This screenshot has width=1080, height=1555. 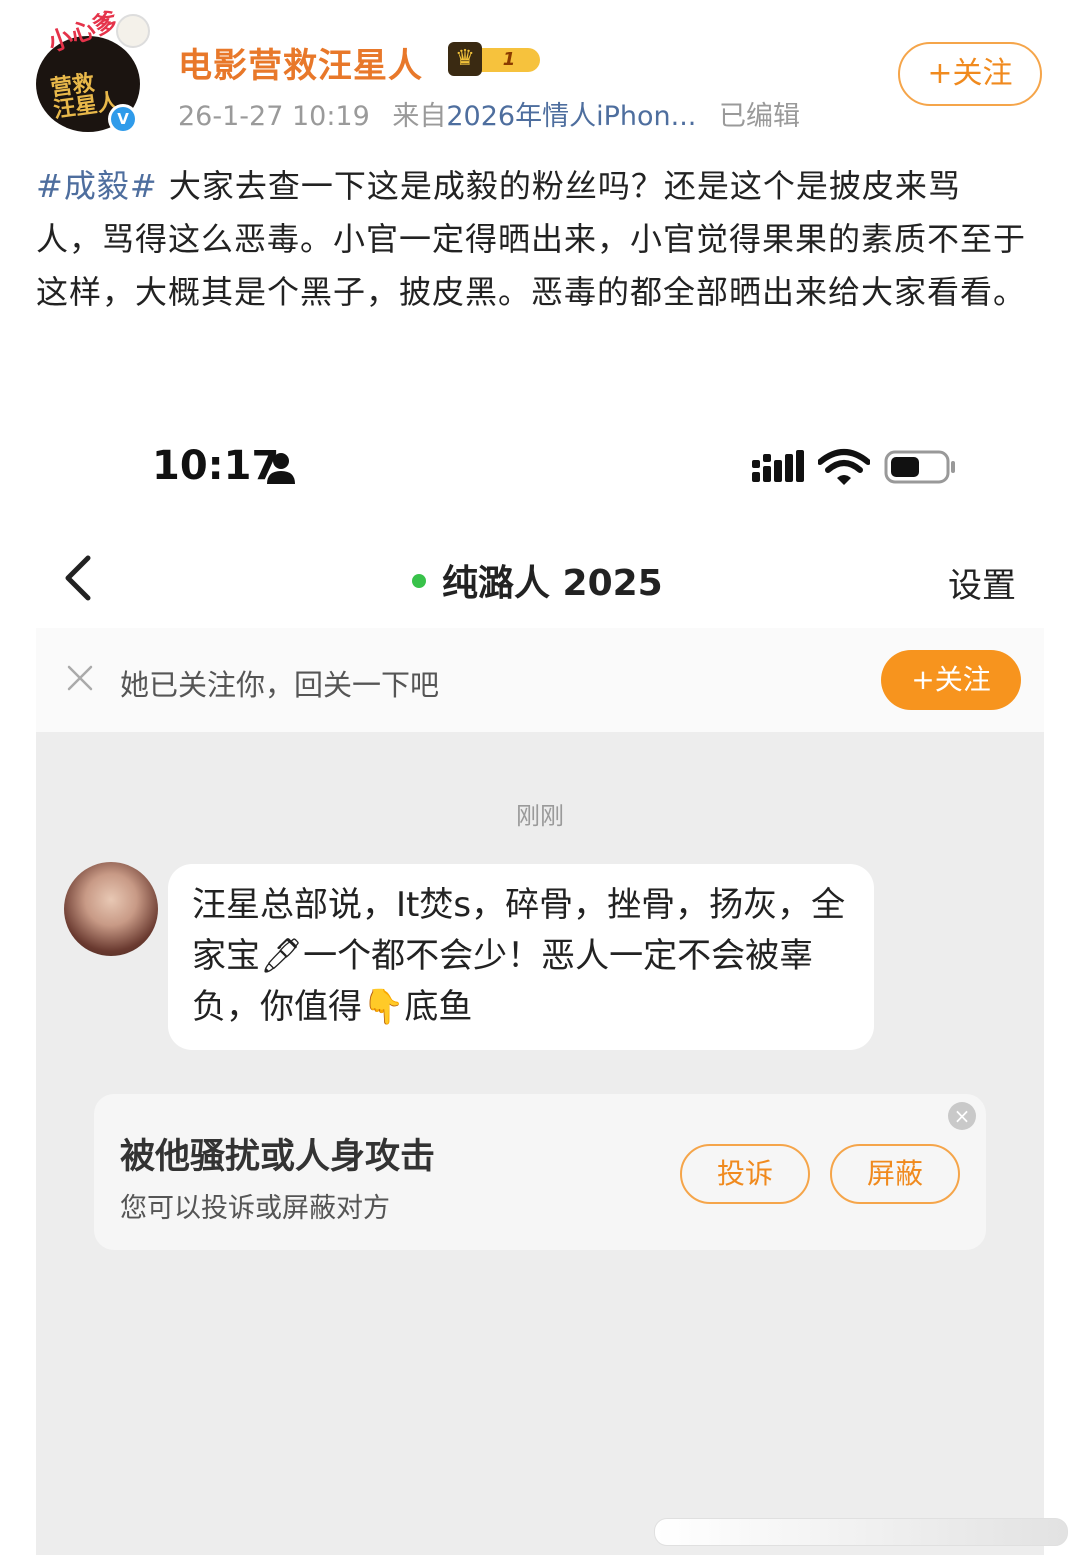 I want to click on close-icon, so click(x=80, y=678).